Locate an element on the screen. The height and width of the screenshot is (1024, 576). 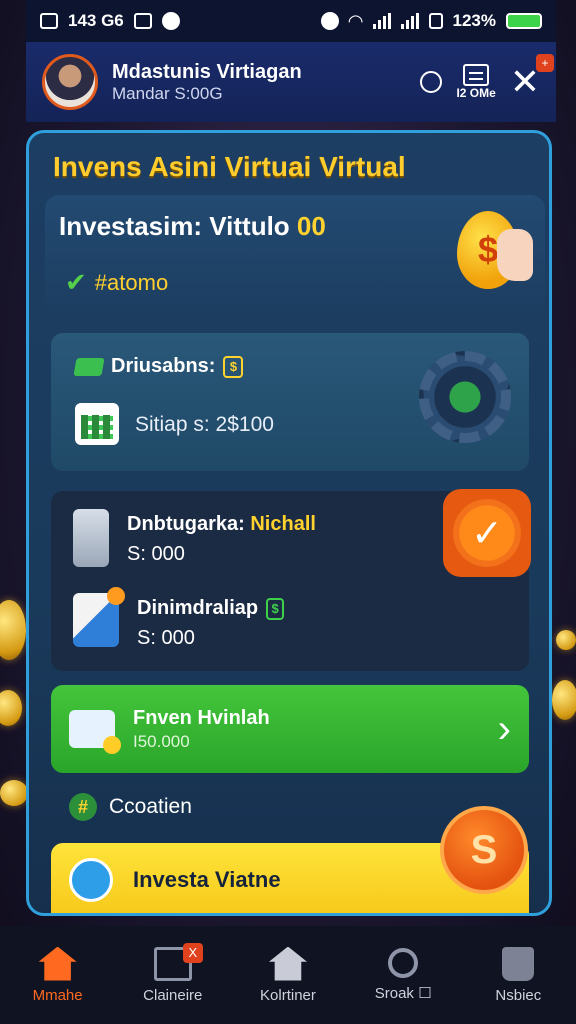
message-icon is located at coordinates (49, 21).